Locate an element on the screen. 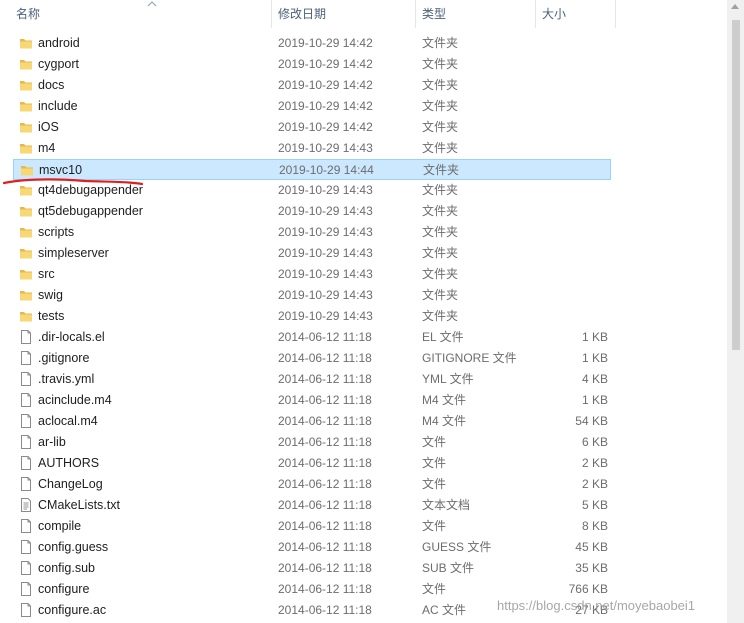  file-row-selected: msvc10 2019-10-29 14:44 文件夹 is located at coordinates (312, 169).